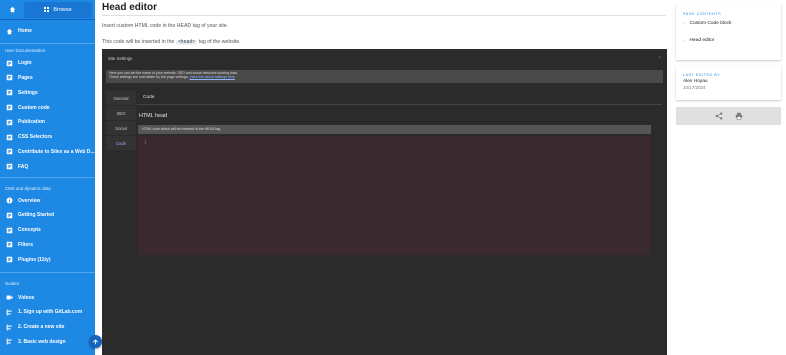 The image size is (786, 355). What do you see at coordinates (121, 143) in the screenshot?
I see `settings-tab: Code` at bounding box center [121, 143].